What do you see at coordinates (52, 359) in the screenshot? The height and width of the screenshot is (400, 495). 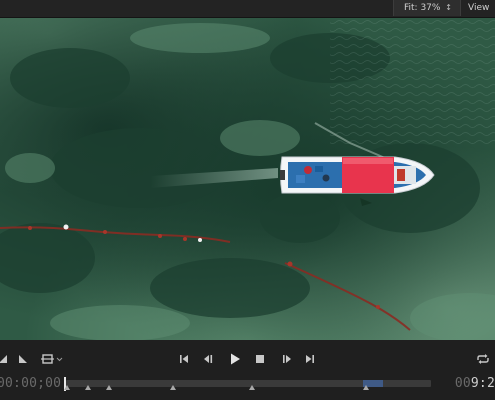 I see `safe-margins-icon` at bounding box center [52, 359].